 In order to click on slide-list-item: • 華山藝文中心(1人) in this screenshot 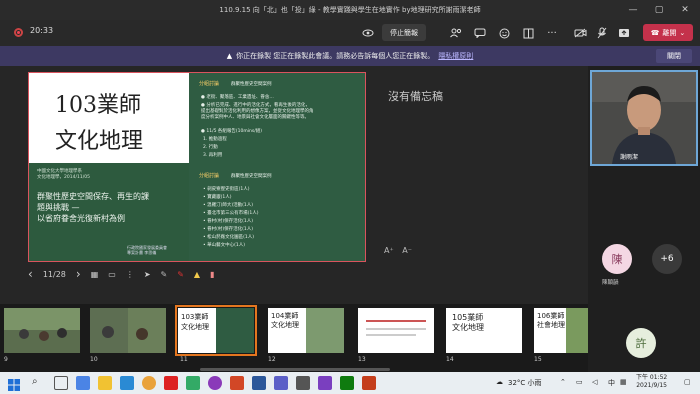, I will do `click(224, 245)`.